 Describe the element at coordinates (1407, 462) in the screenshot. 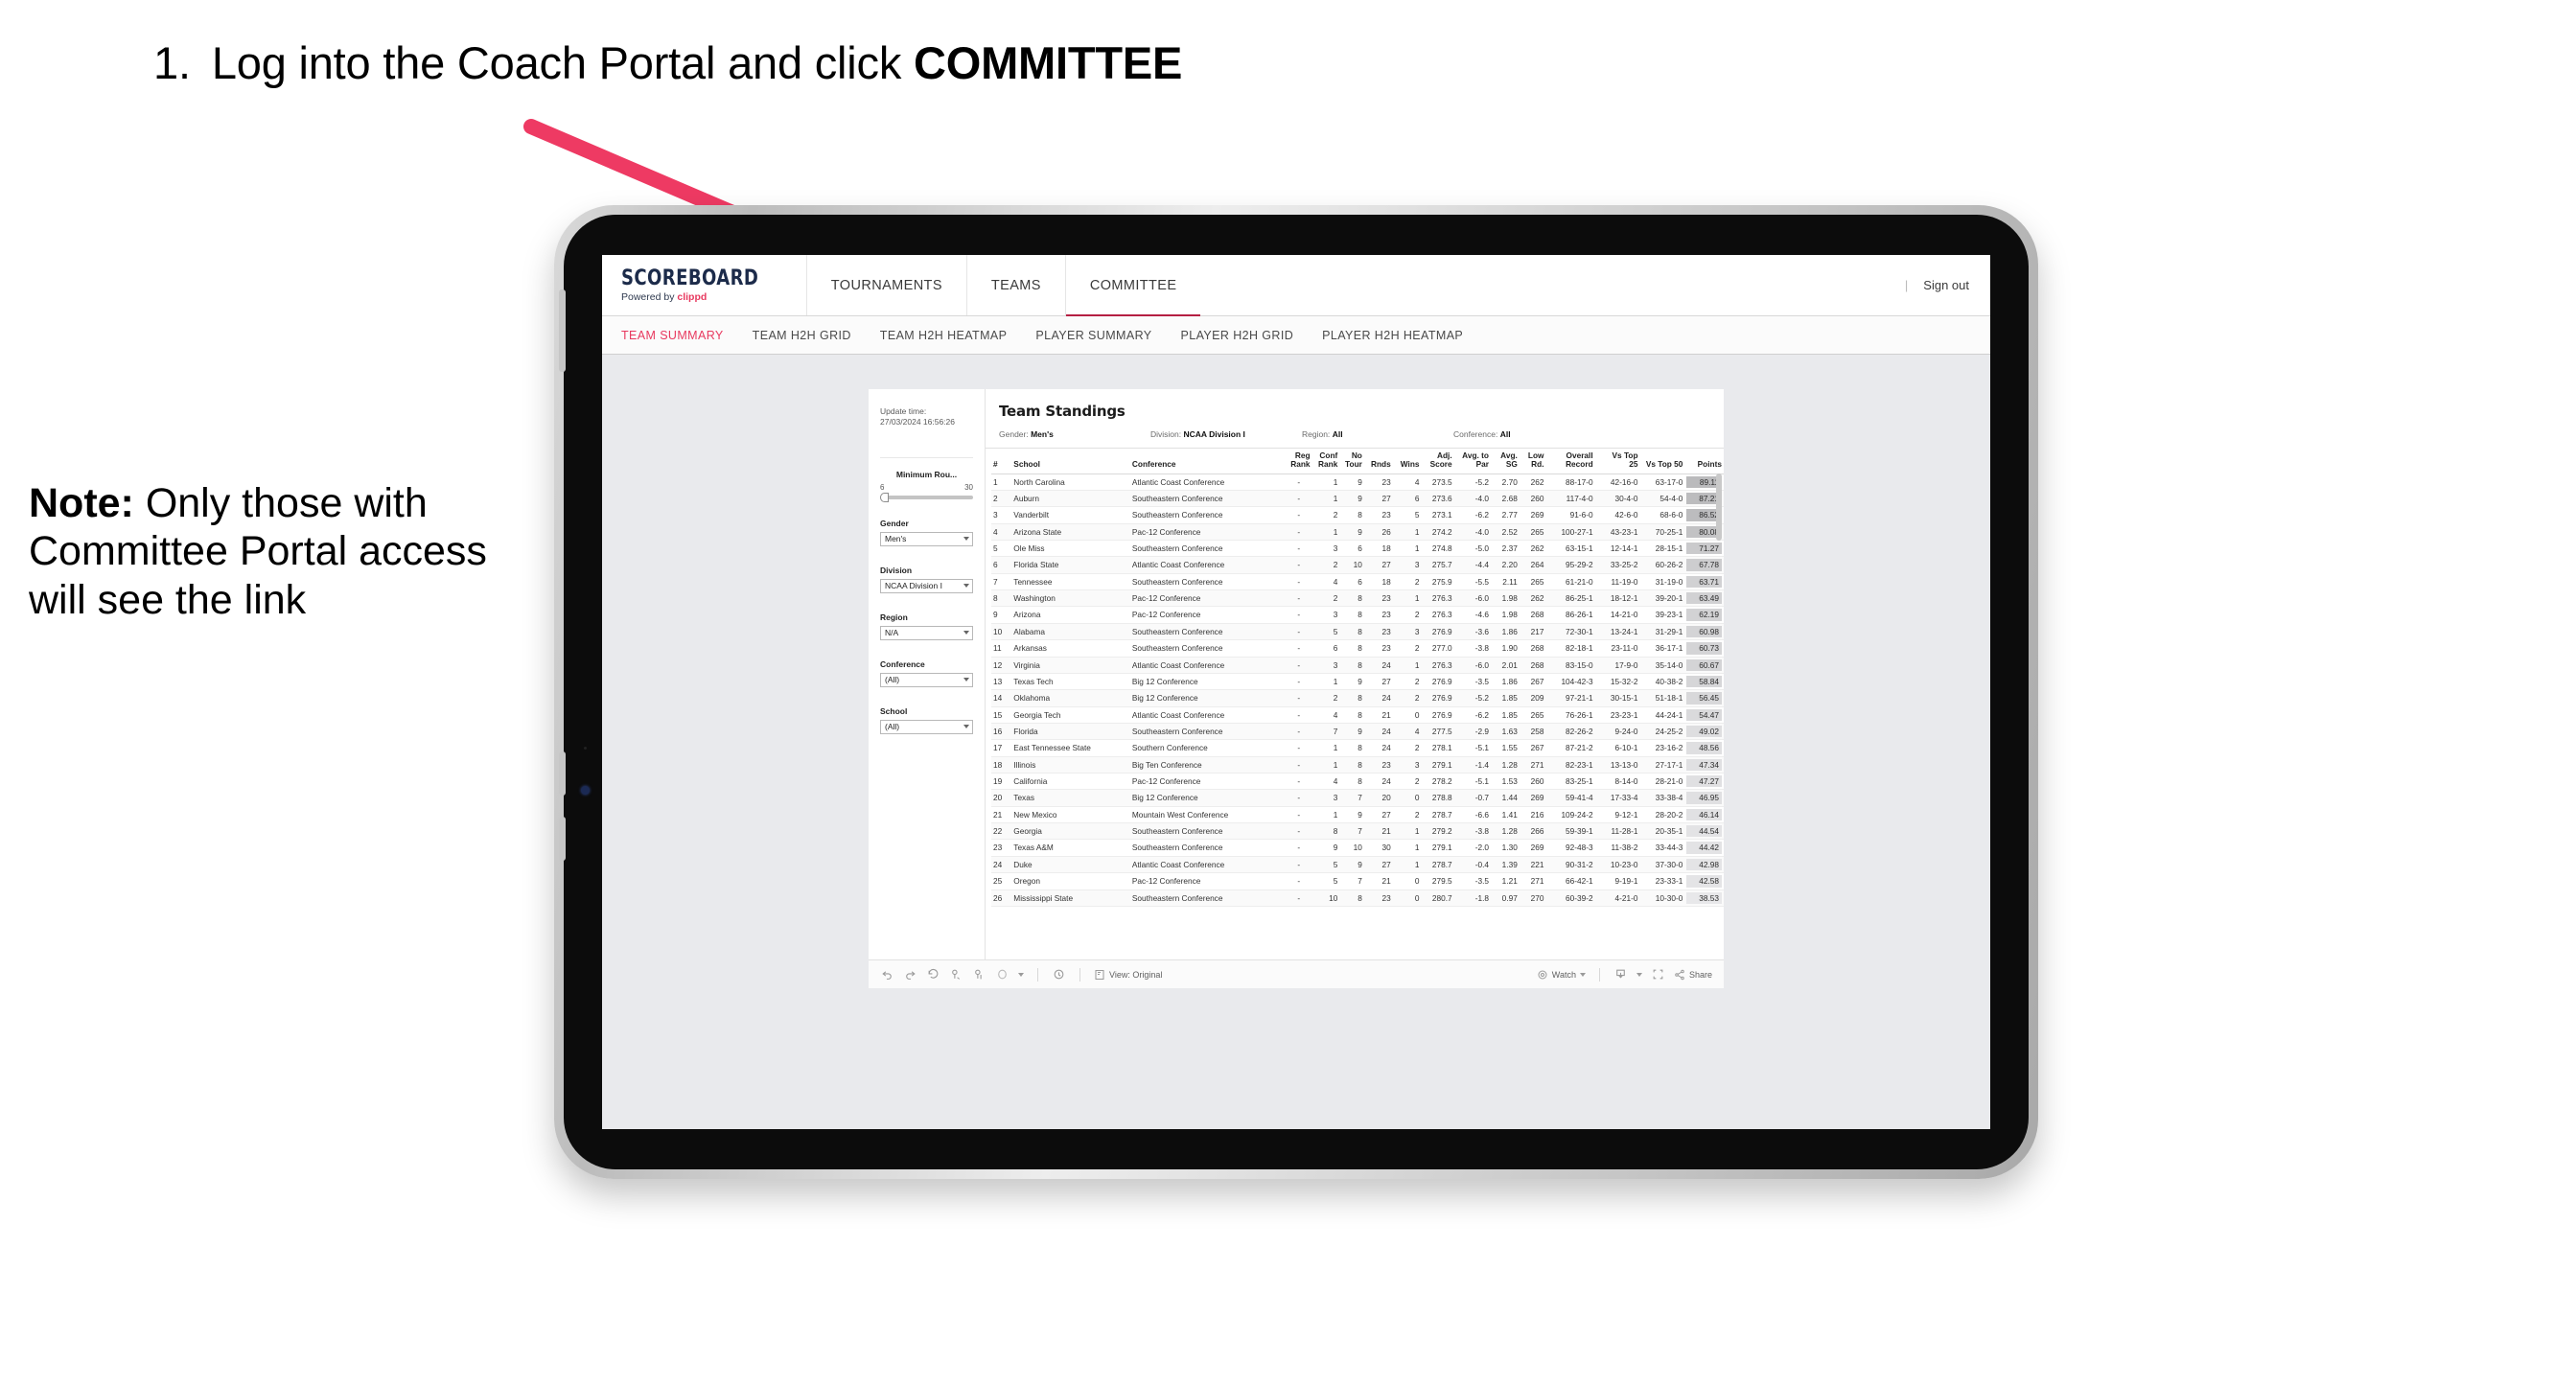

I see `col-header: Wins` at that location.